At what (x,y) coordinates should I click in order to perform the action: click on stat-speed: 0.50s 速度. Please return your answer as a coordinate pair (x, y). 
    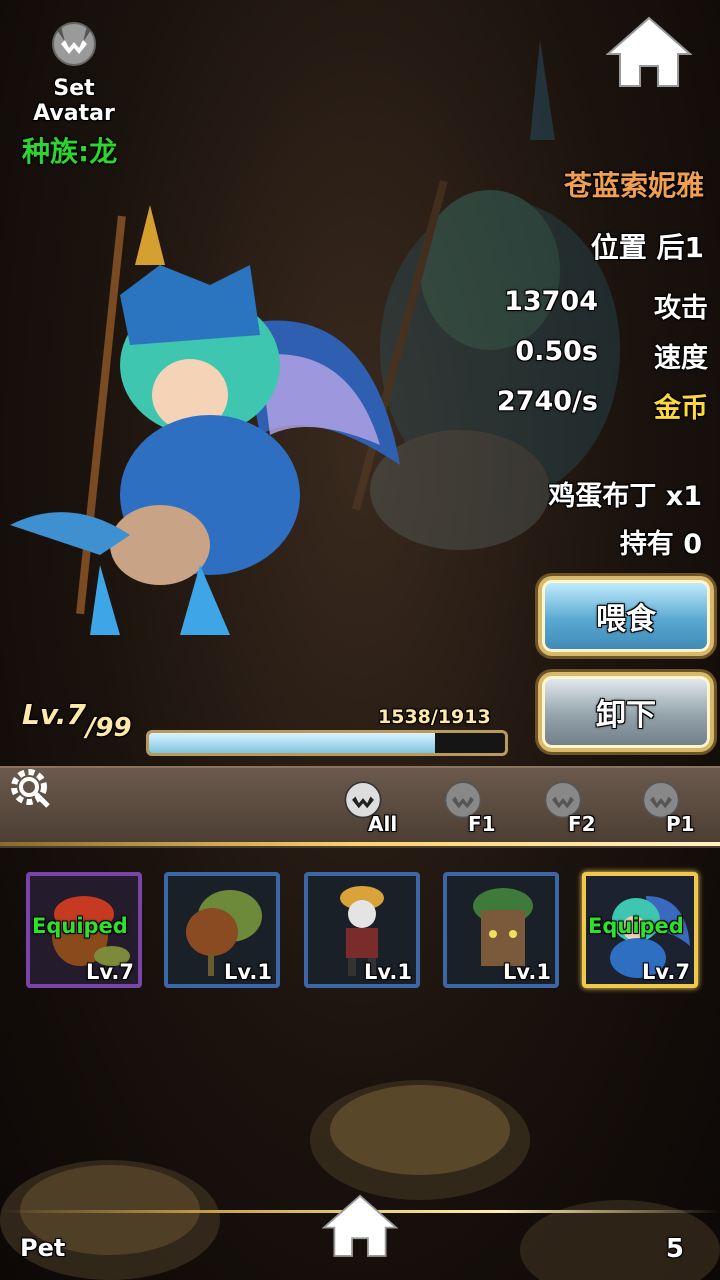
    Looking at the image, I should click on (578, 356).